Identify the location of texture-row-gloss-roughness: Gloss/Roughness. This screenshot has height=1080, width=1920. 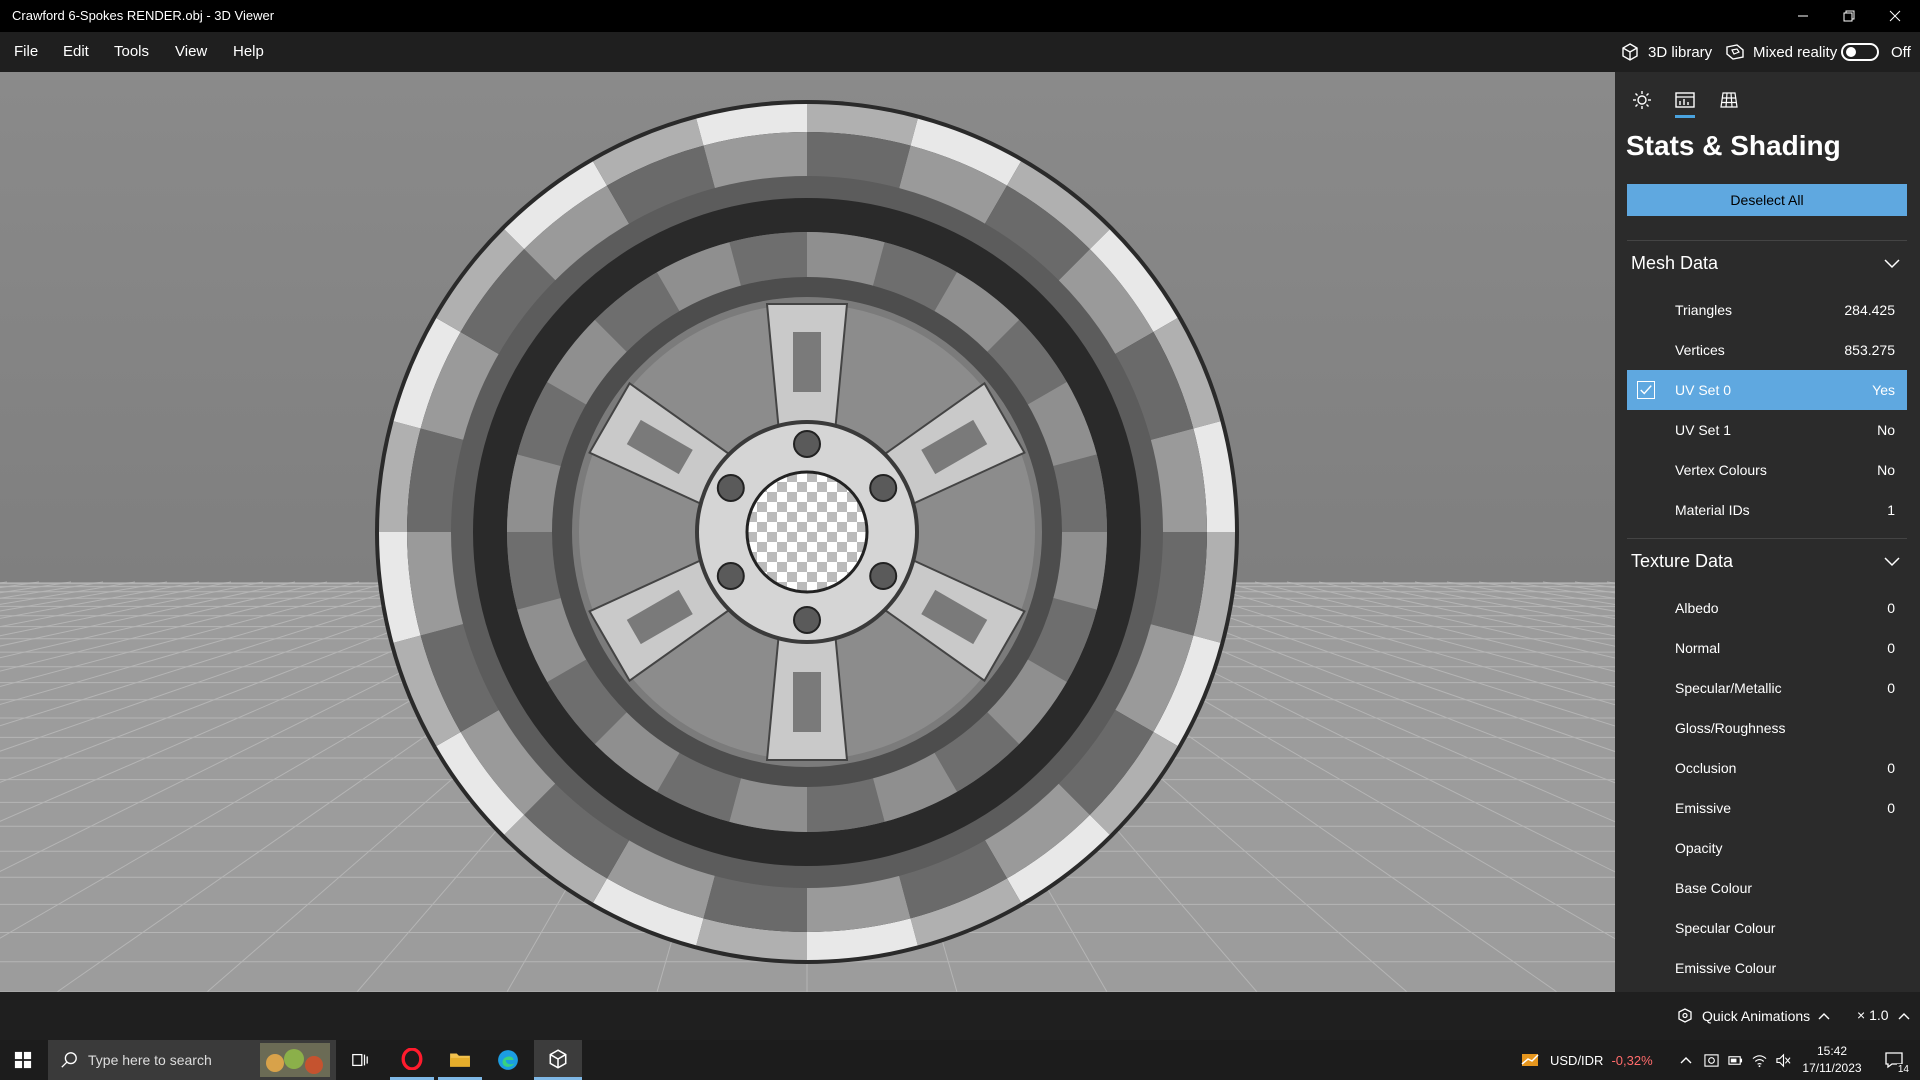
(1767, 728).